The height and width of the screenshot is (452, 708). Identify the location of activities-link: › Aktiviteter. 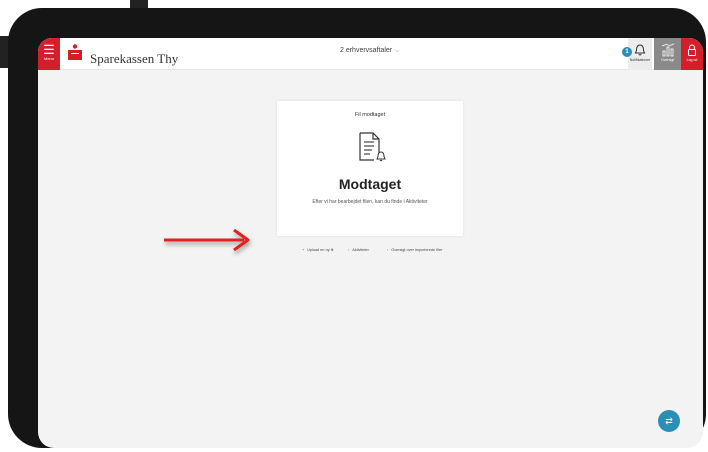
(358, 253).